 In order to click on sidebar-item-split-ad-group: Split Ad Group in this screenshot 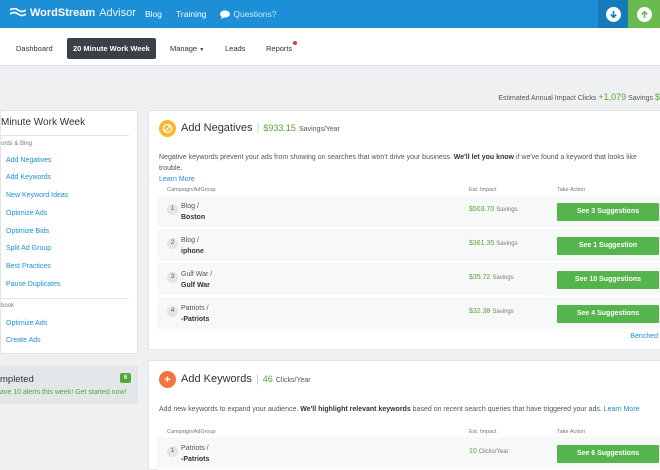, I will do `click(28, 248)`.